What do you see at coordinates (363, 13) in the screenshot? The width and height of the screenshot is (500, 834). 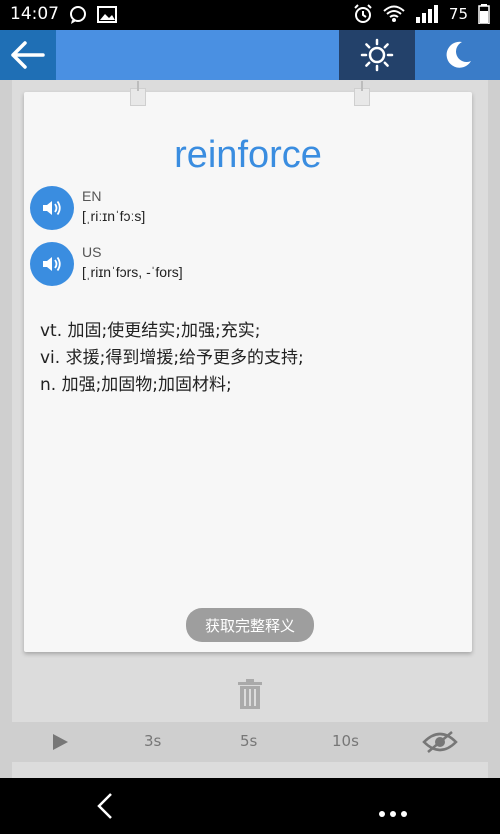 I see `alarm-icon` at bounding box center [363, 13].